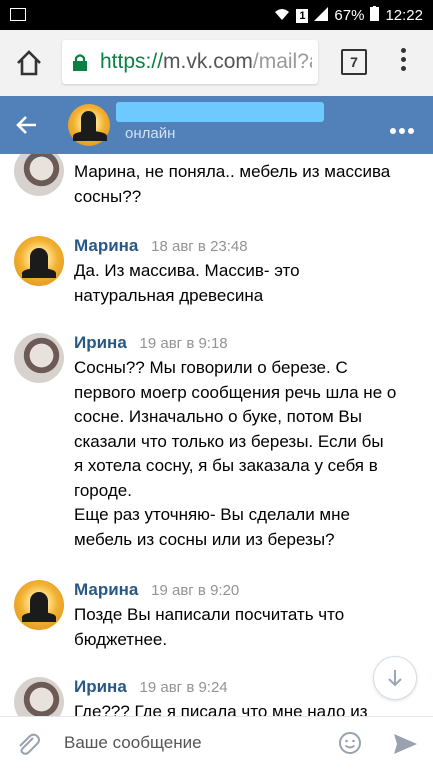 Image resolution: width=433 pixels, height=771 pixels. What do you see at coordinates (375, 15) in the screenshot?
I see `battery-icon` at bounding box center [375, 15].